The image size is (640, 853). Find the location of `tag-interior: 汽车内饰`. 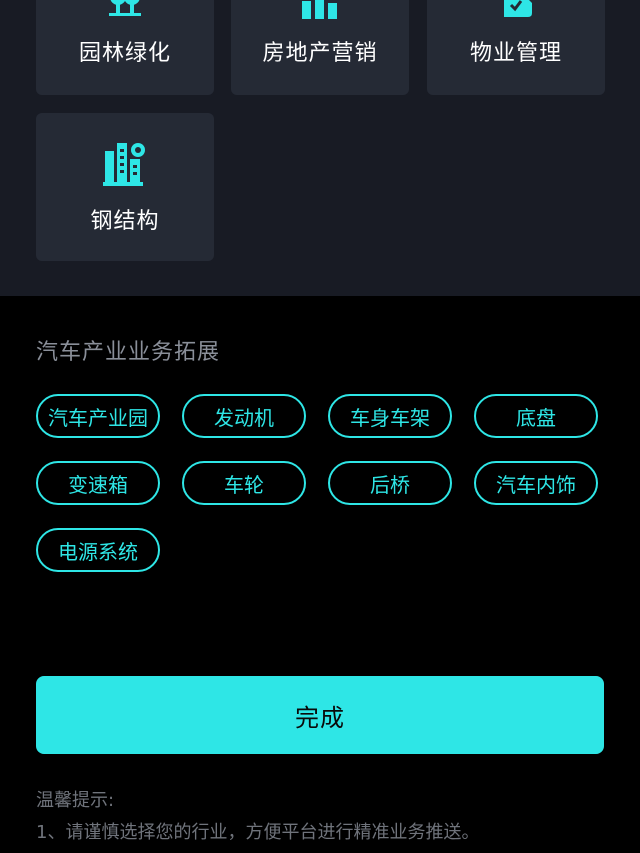

tag-interior: 汽车内饰 is located at coordinates (536, 483).